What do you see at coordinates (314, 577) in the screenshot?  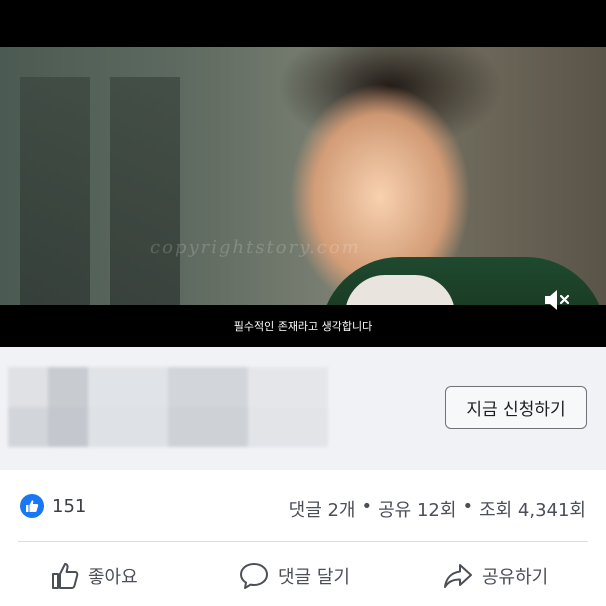 I see `comment-label: 댓글 달기` at bounding box center [314, 577].